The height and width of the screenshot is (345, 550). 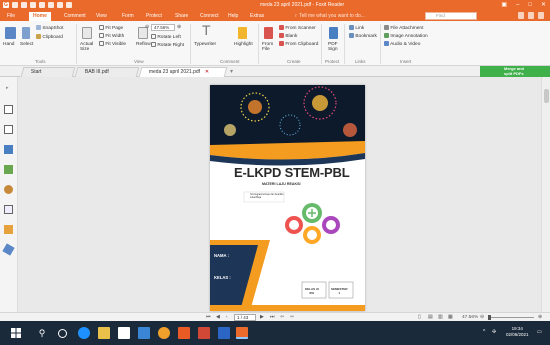 I want to click on reflow-button: Reflow, so click(x=143, y=45).